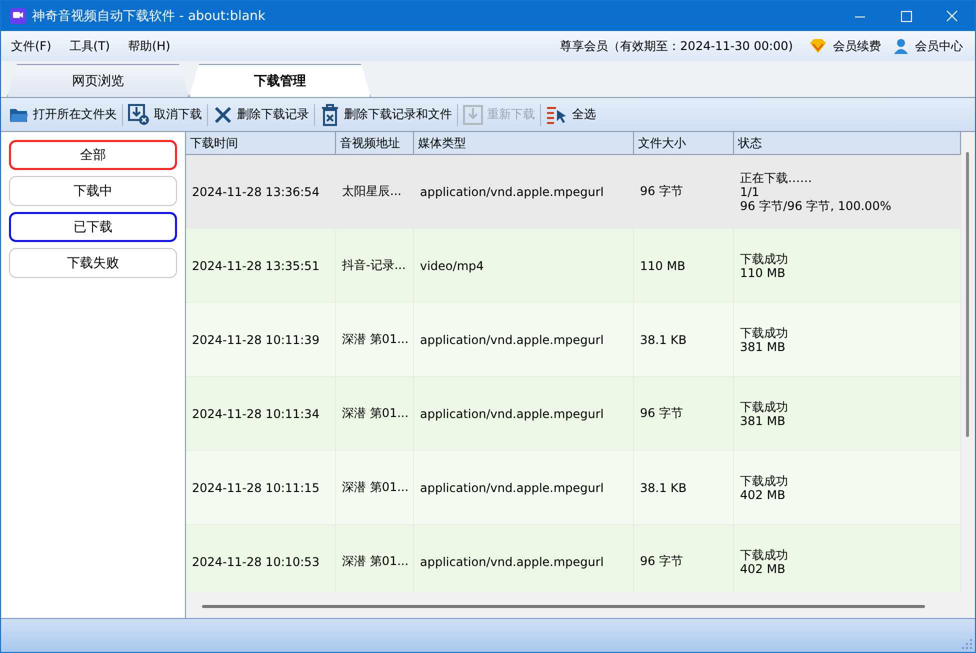  I want to click on table-row: 2024-11-28 13:35:51 抖音-记录... video/mp4 110 MB 下载成功 110 MB, so click(573, 266).